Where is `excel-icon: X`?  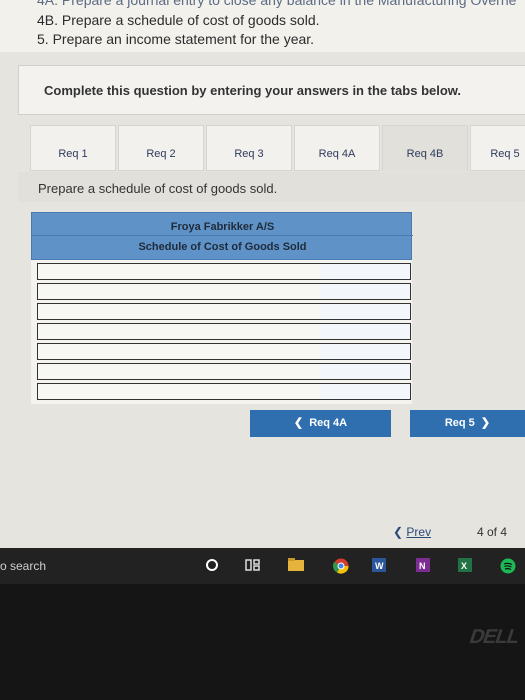 excel-icon: X is located at coordinates (465, 565).